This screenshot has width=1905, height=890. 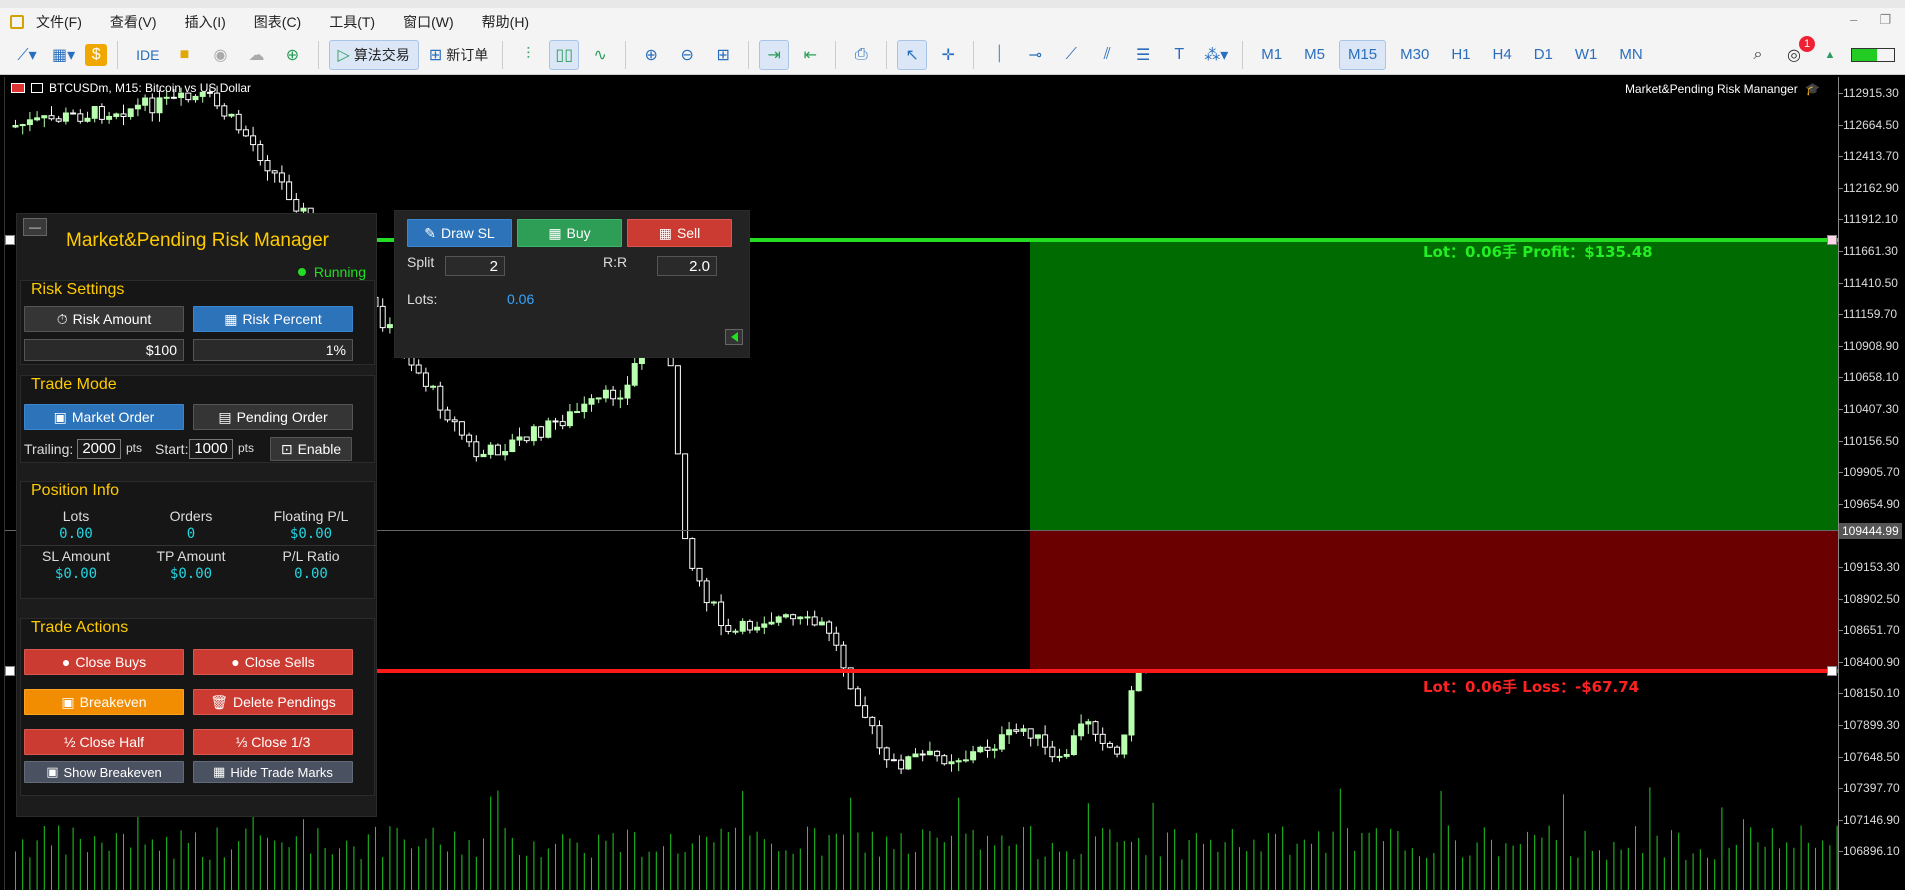 I want to click on pl-ratio-value: 0.00, so click(x=311, y=574).